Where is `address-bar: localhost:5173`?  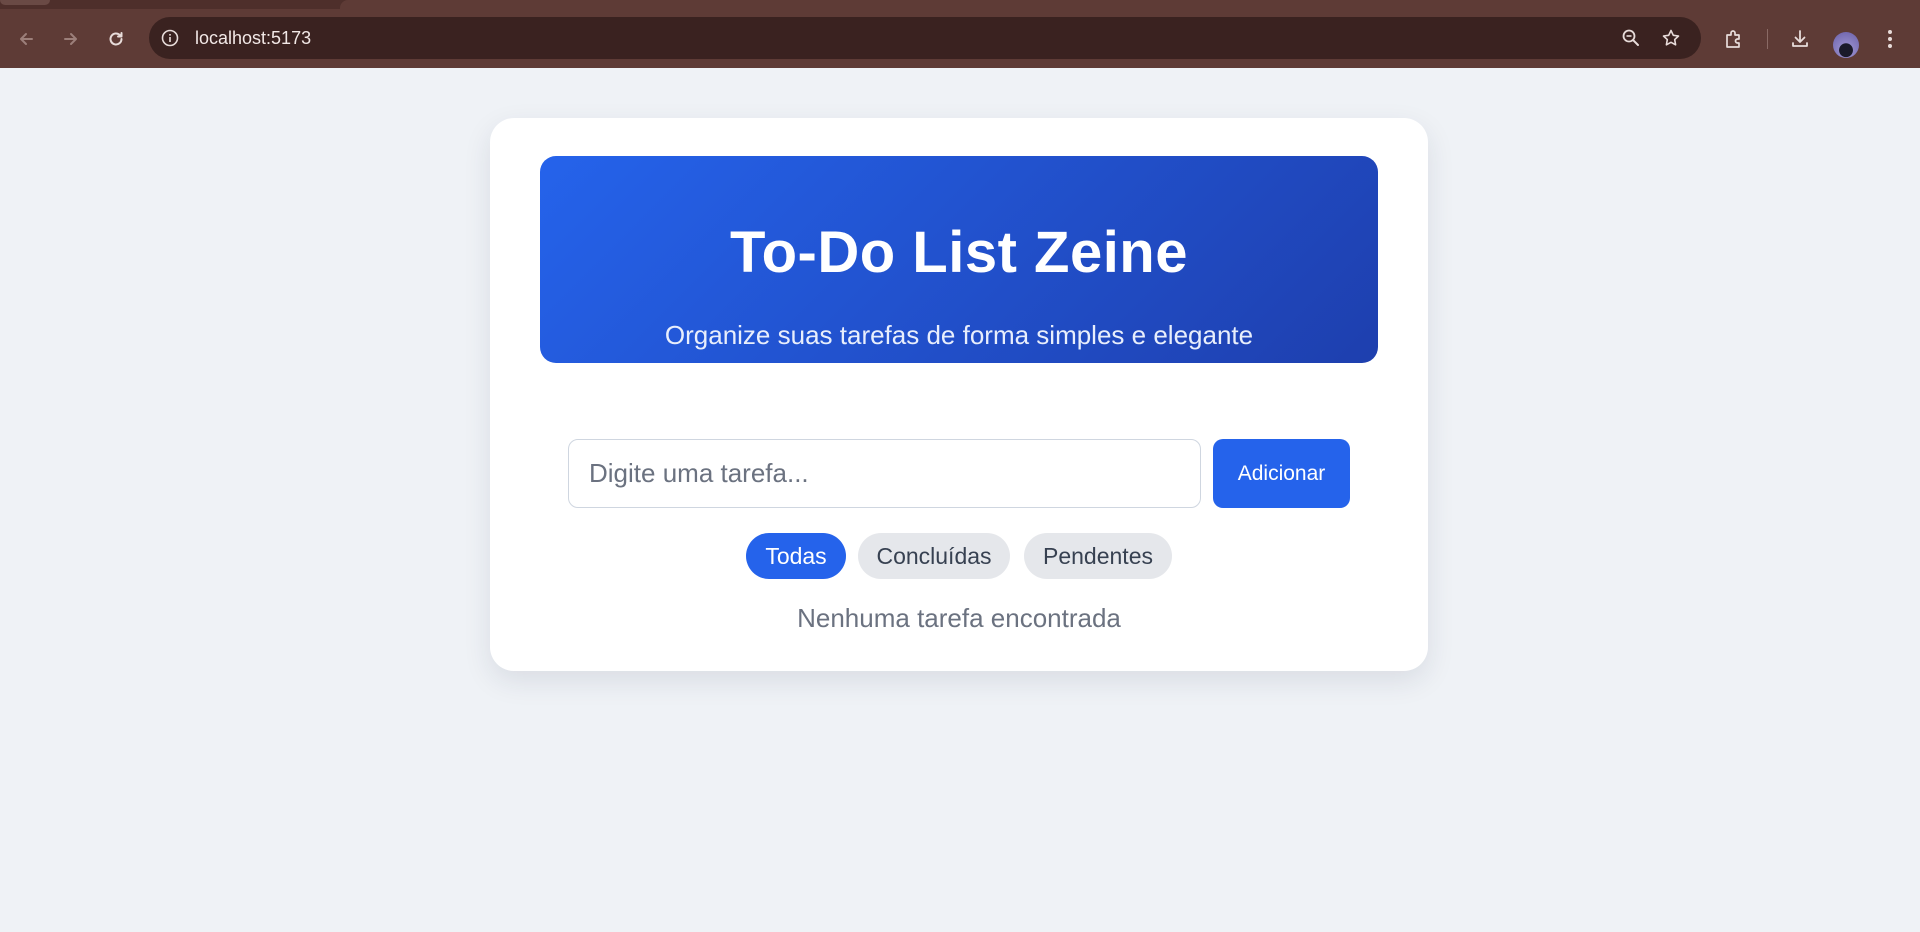 address-bar: localhost:5173 is located at coordinates (925, 38).